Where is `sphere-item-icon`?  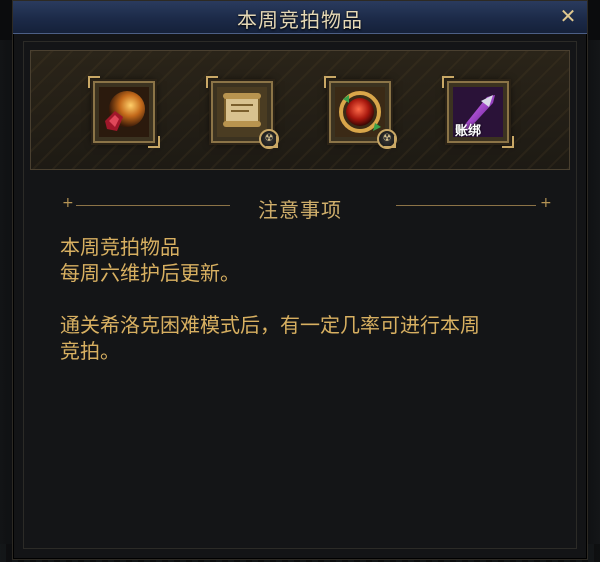
sphere-item-icon is located at coordinates (360, 112).